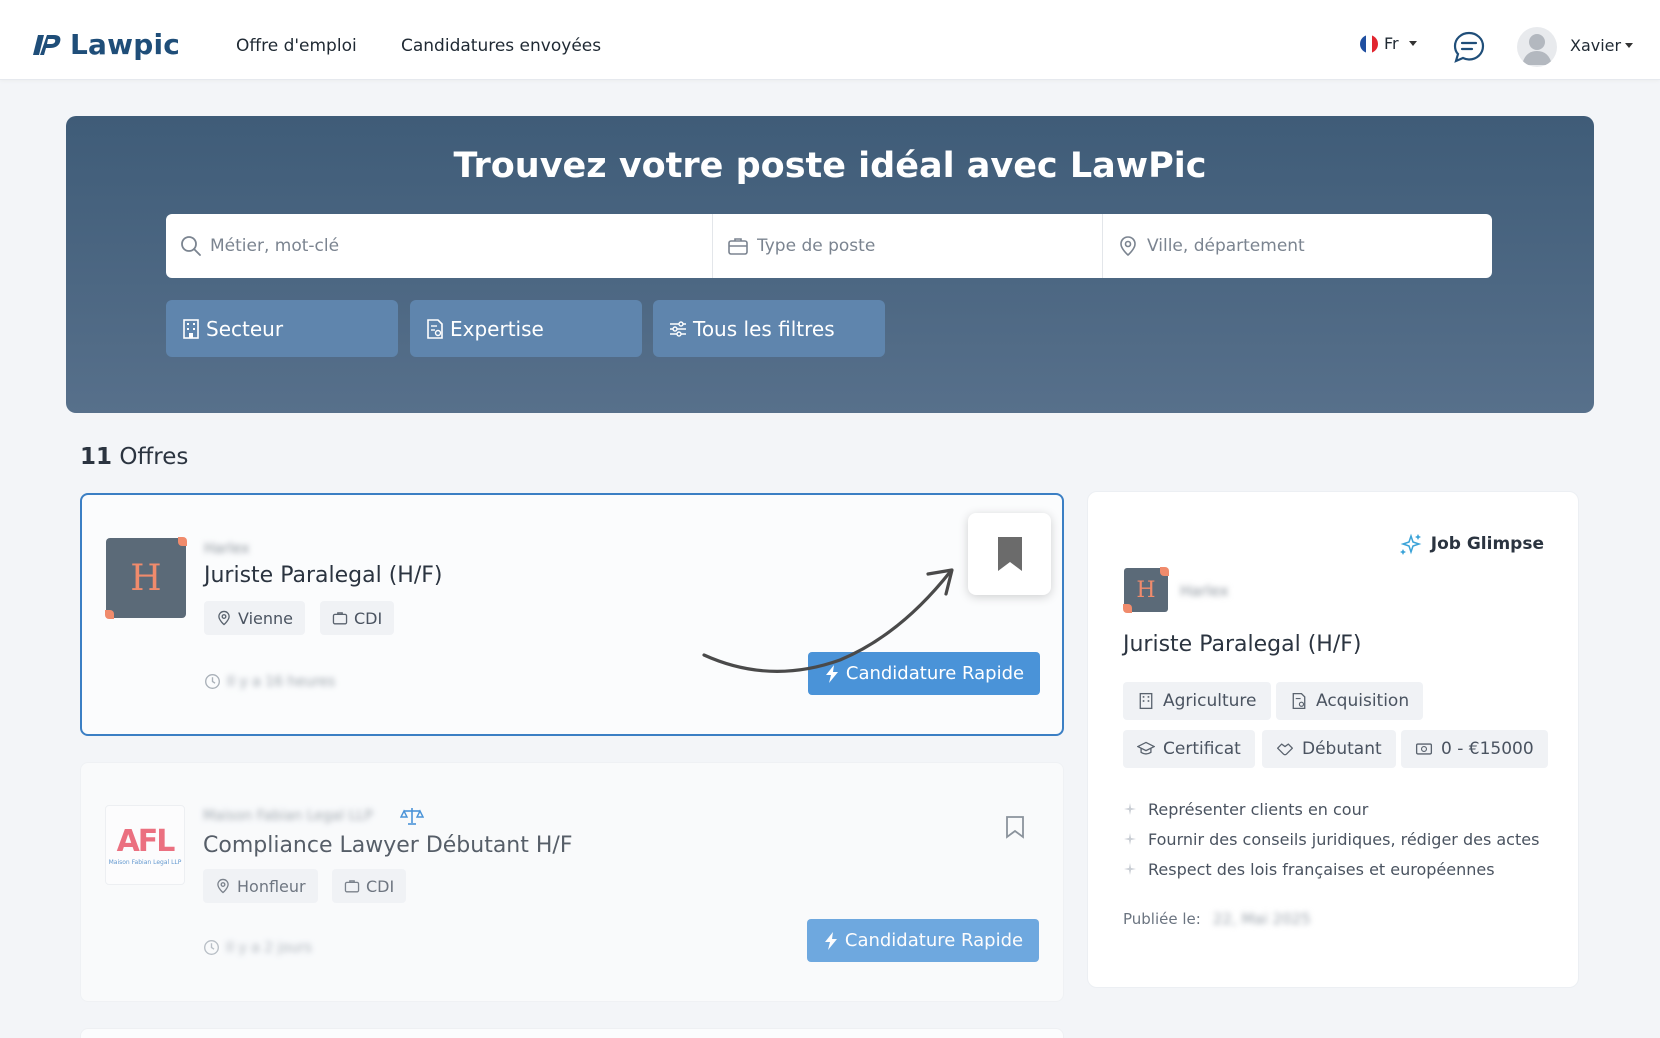 The image size is (1660, 1038). Describe the element at coordinates (1391, 43) in the screenshot. I see `language-label: Fr` at that location.